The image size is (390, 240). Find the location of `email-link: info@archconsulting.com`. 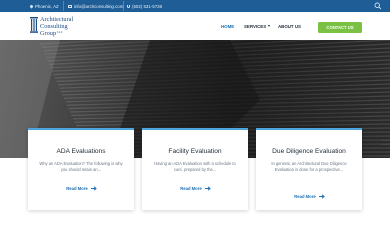

email-link: info@archconsulting.com is located at coordinates (95, 6).